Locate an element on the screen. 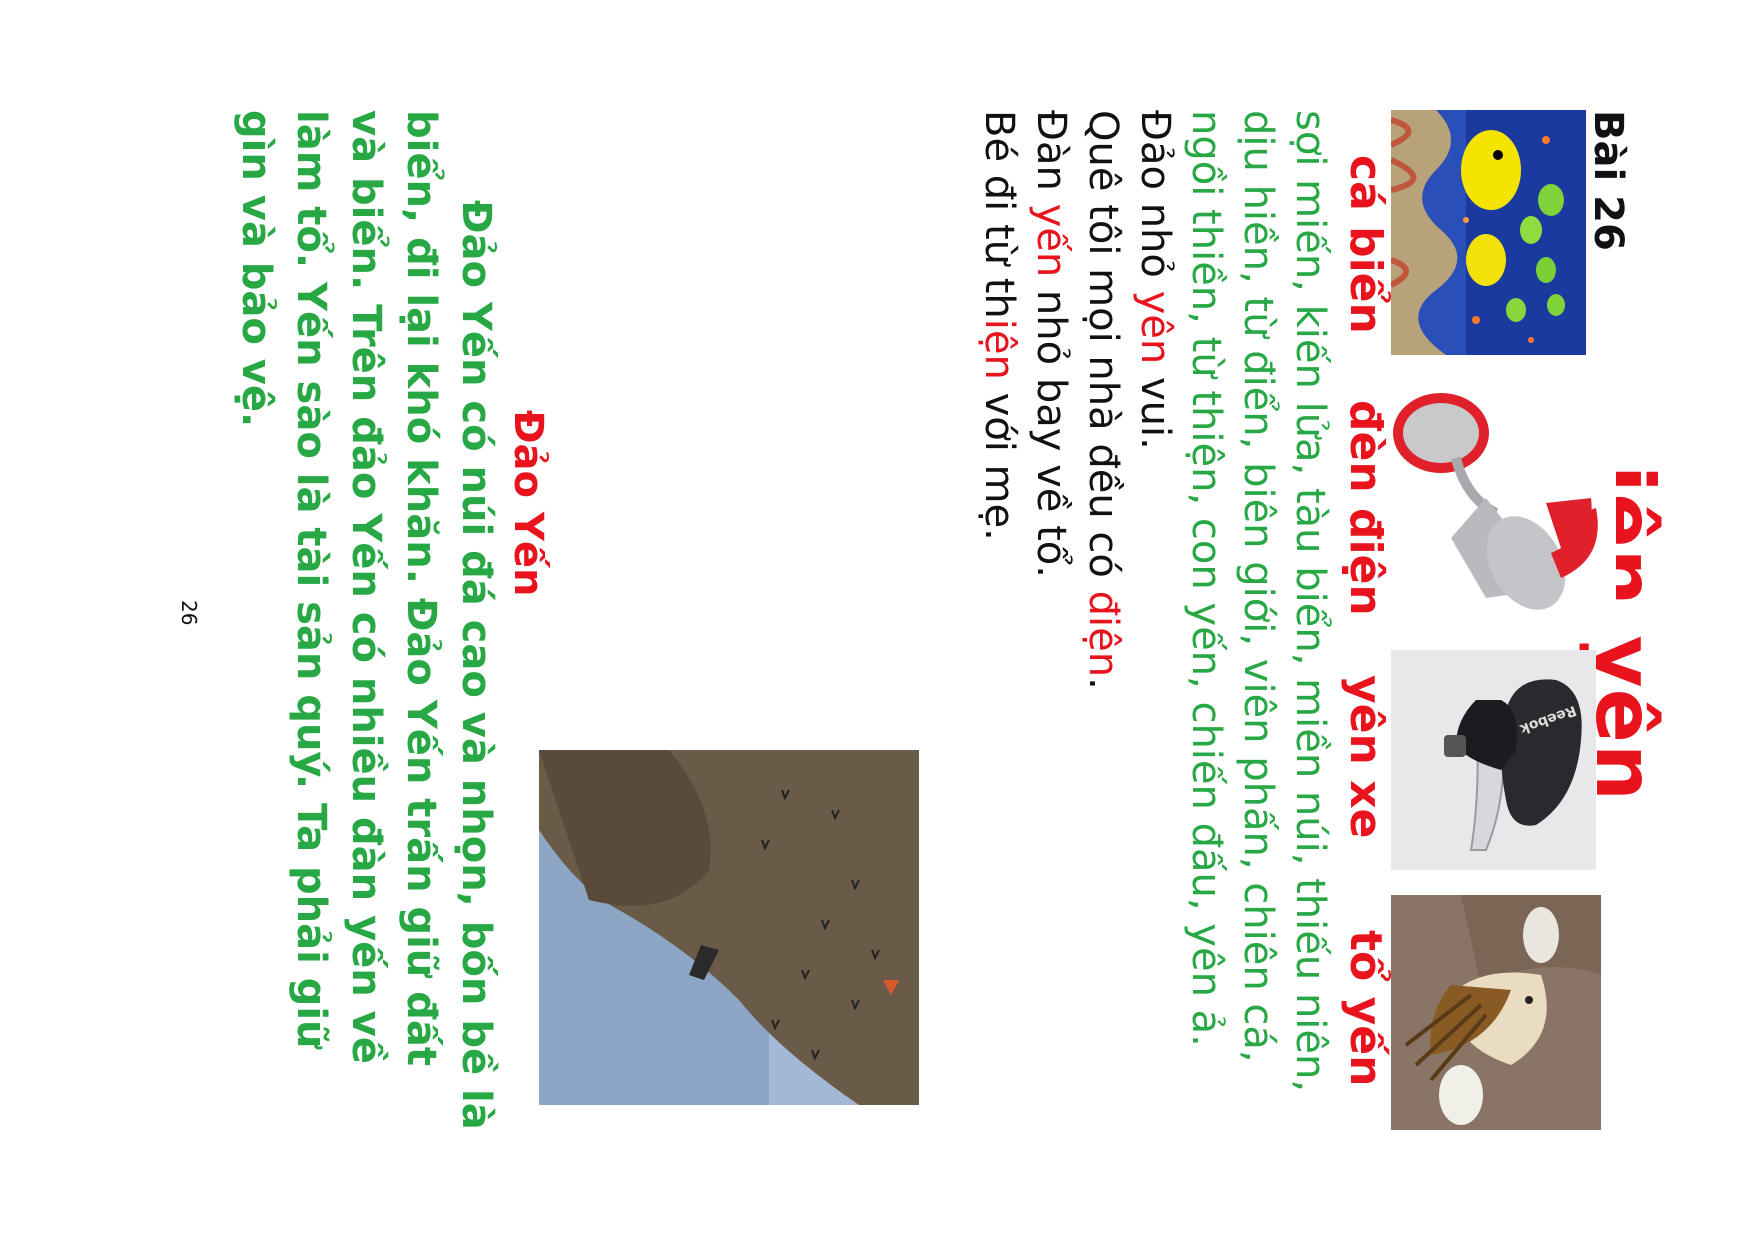 The width and height of the screenshot is (1755, 1241). poem-text: Bé đi từ th is located at coordinates (999, 214).